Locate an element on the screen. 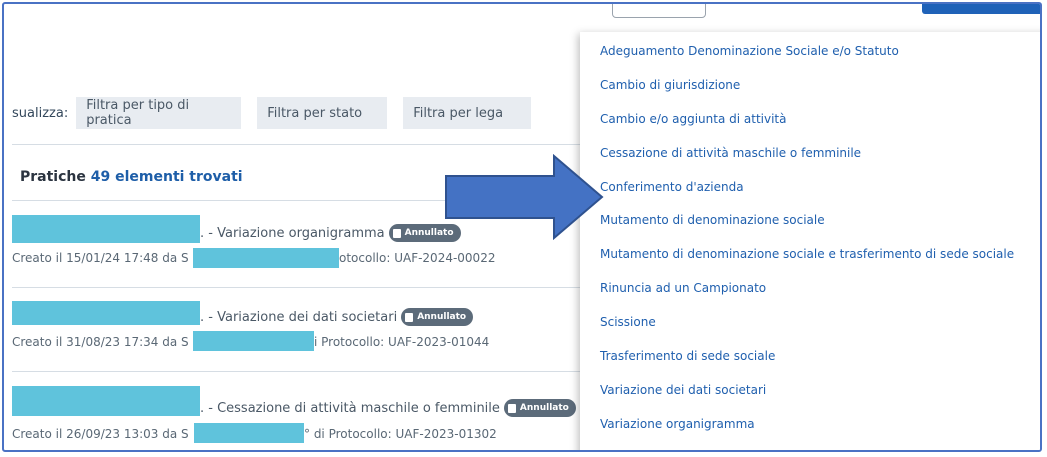 Image resolution: width=1047 pixels, height=457 pixels. dropdown-item: Cambio e/o aggiunta di attività is located at coordinates (693, 119).